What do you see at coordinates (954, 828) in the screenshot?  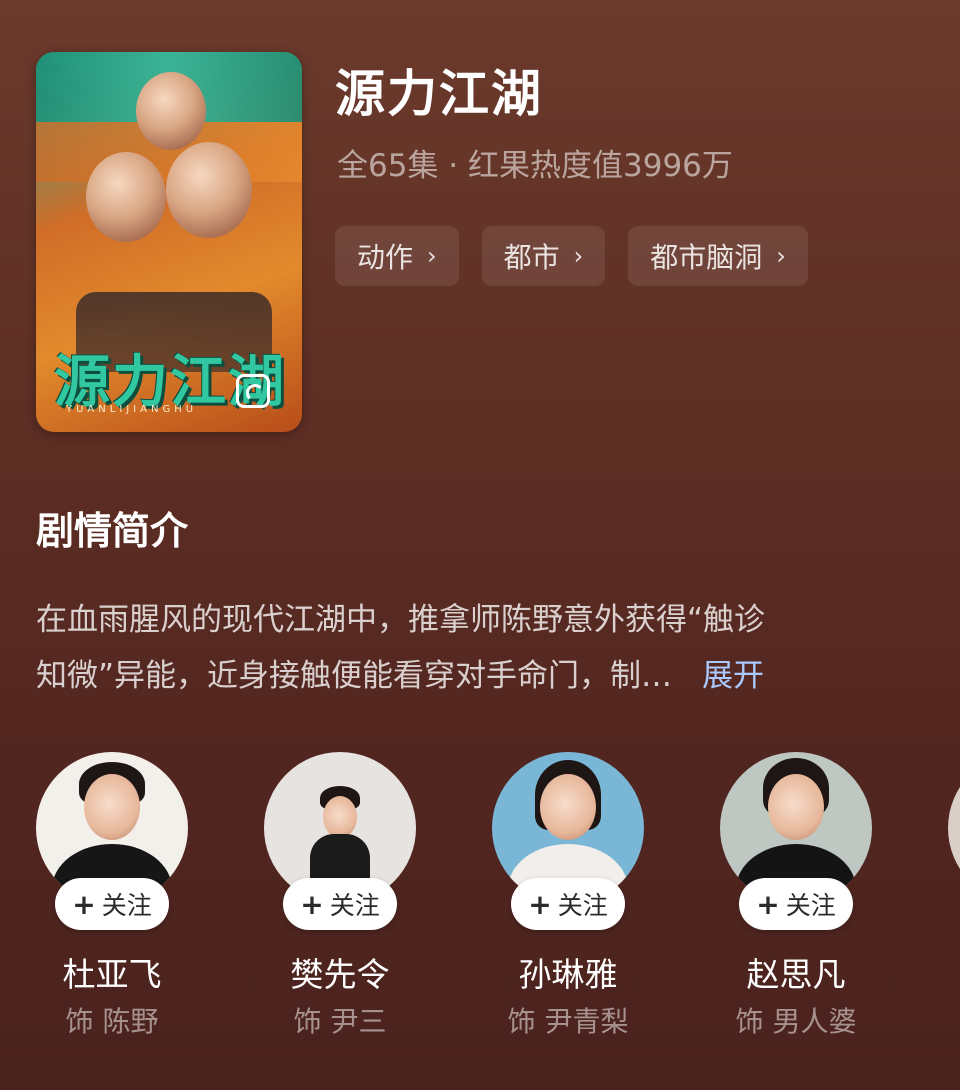 I see `avatar` at bounding box center [954, 828].